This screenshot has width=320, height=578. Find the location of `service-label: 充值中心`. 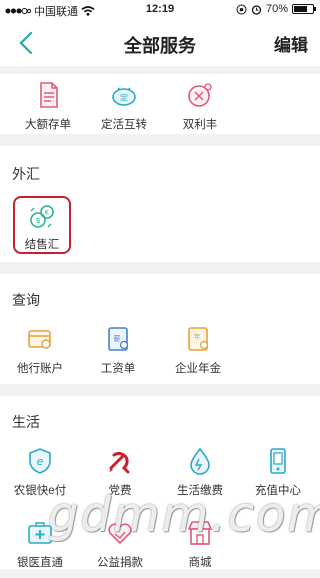

service-label: 充值中心 is located at coordinates (278, 491).